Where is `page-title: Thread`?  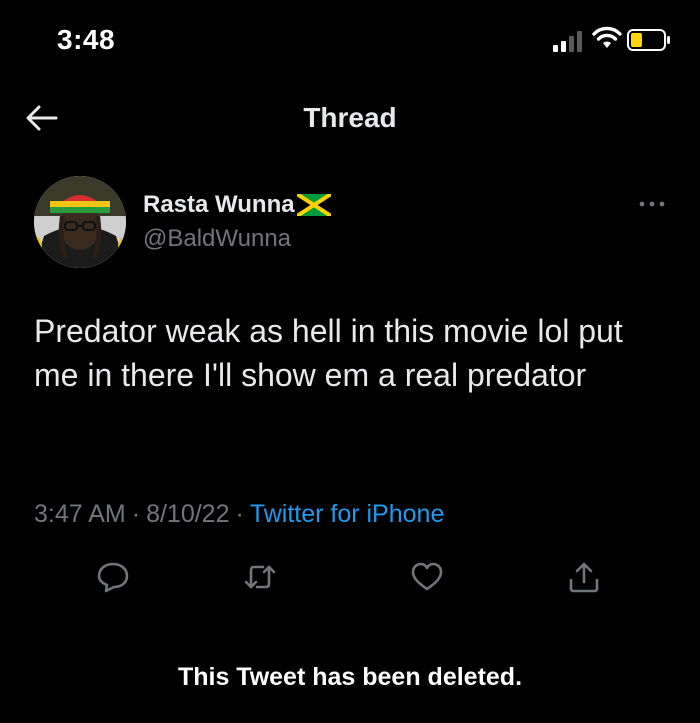 page-title: Thread is located at coordinates (350, 117).